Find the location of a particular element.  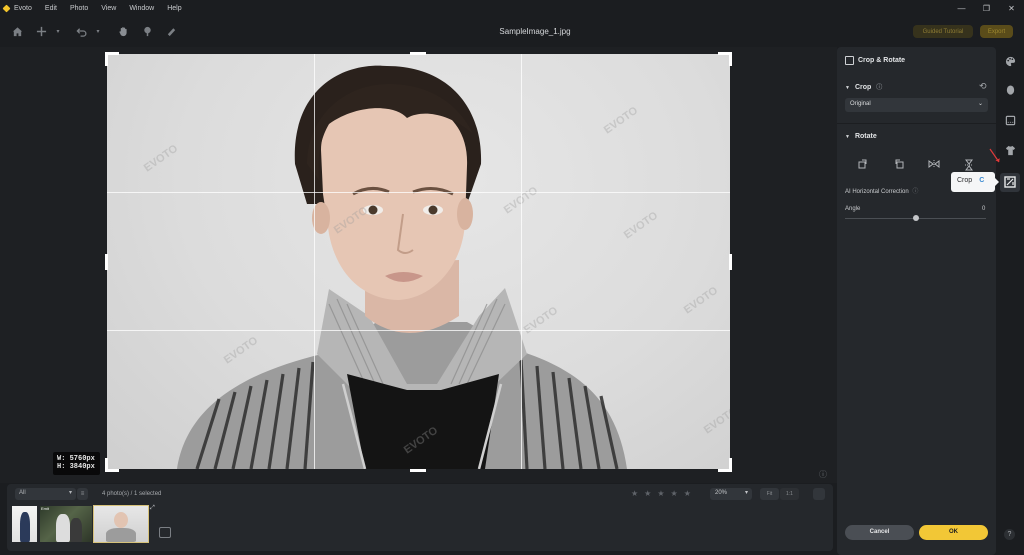

window-controls: — ❐ ✕ is located at coordinates (986, 8).